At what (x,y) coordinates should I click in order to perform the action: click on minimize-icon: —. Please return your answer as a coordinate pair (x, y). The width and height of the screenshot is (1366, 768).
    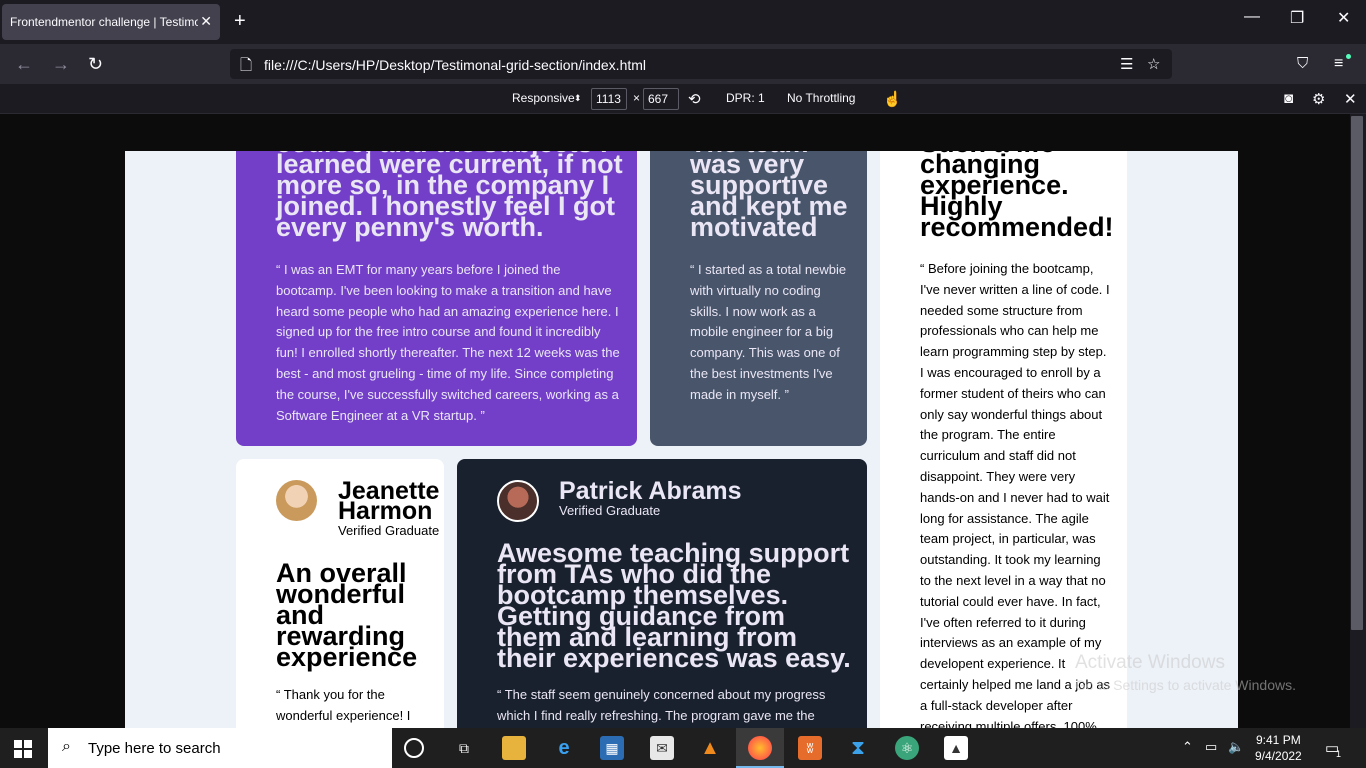
    Looking at the image, I should click on (1252, 17).